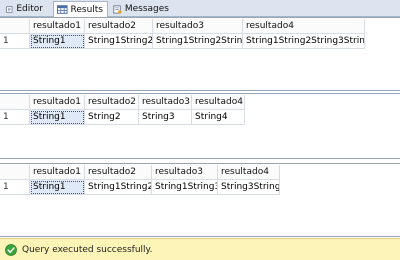 The width and height of the screenshot is (400, 260). I want to click on table-cell: String1String2String3String4, so click(304, 41).